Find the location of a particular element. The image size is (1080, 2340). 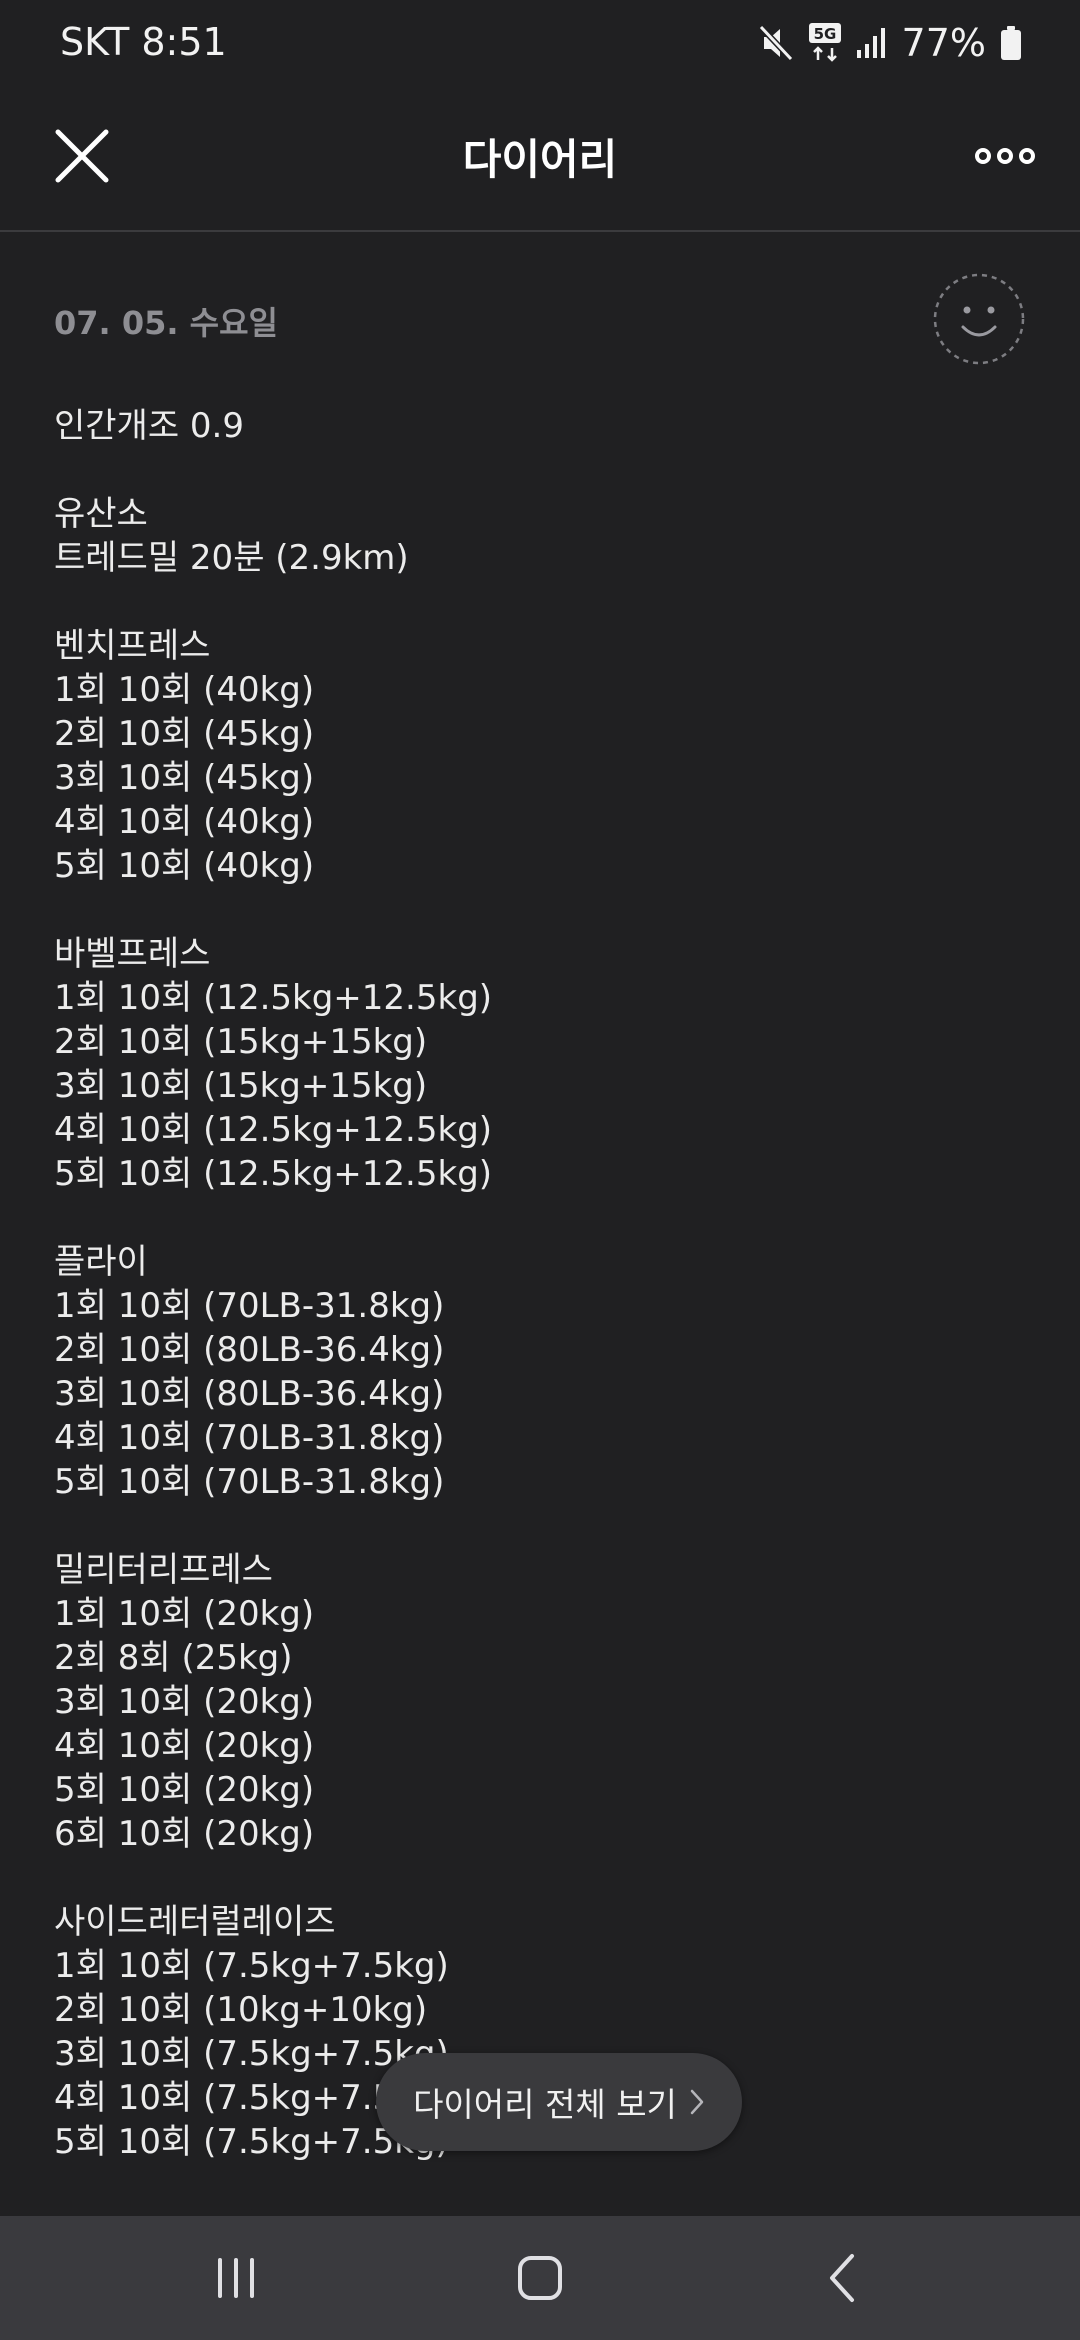

entry-line: 1회 10회 (12.5kg+12.5kg) is located at coordinates (273, 998).